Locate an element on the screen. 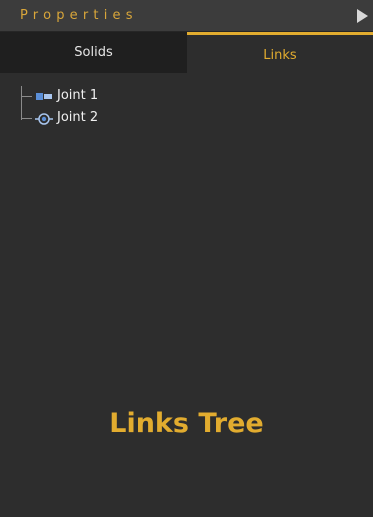 The image size is (373, 517). links-tree-caption: Links Tree is located at coordinates (186, 423).